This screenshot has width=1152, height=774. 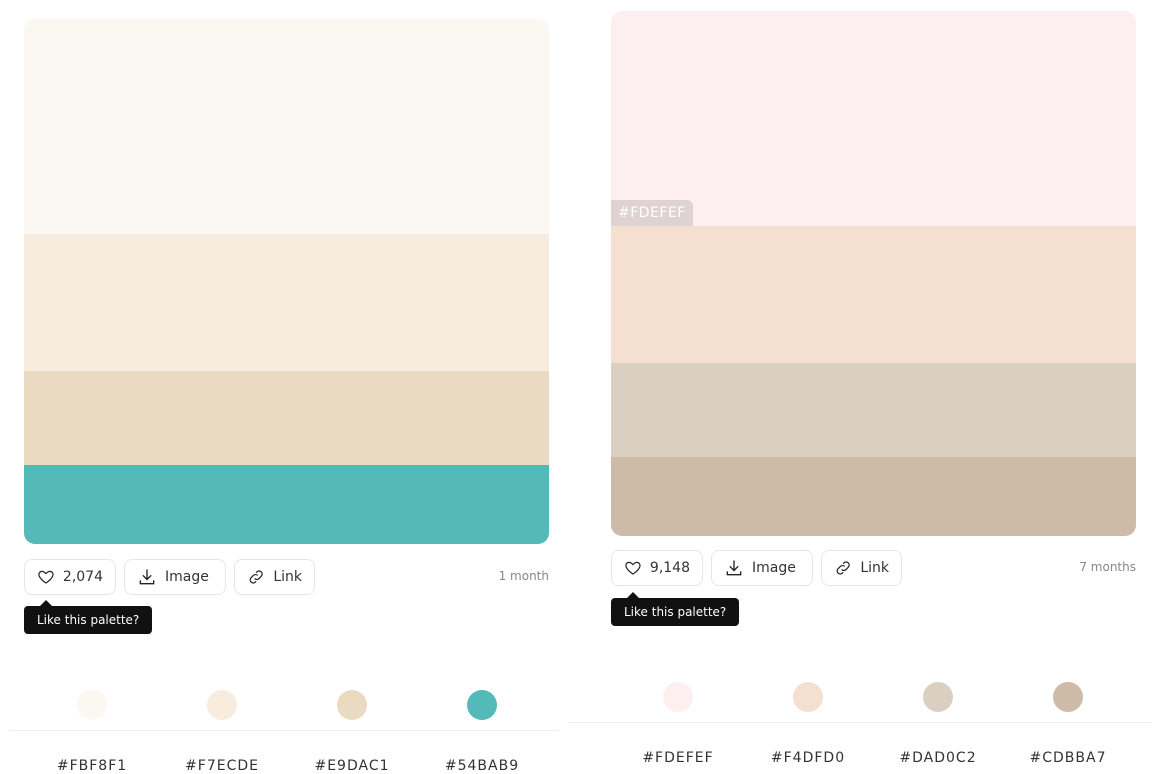 I want to click on like-count: 9,148, so click(x=669, y=568).